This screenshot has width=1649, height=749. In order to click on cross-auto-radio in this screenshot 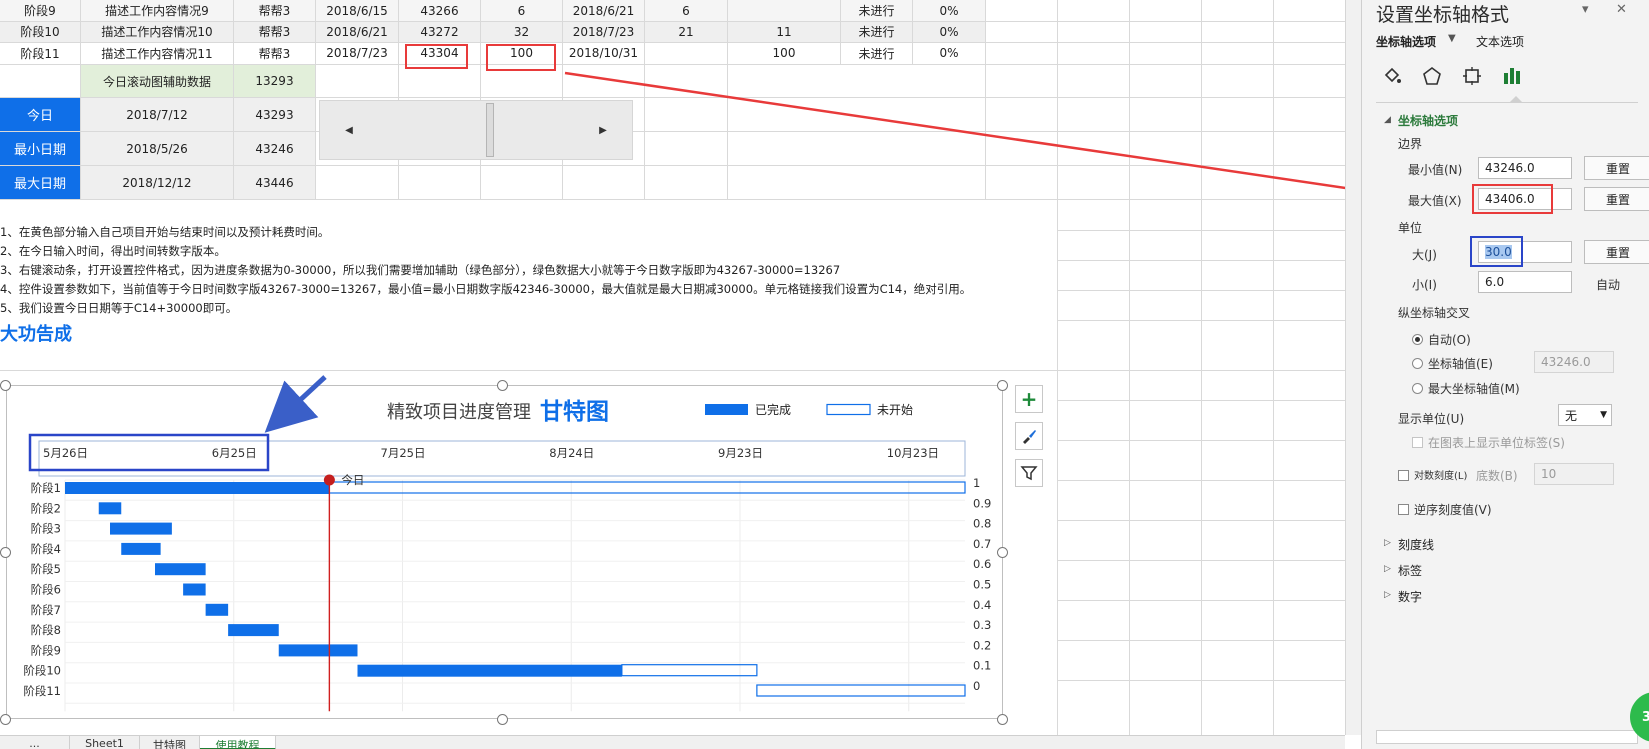, I will do `click(1417, 339)`.